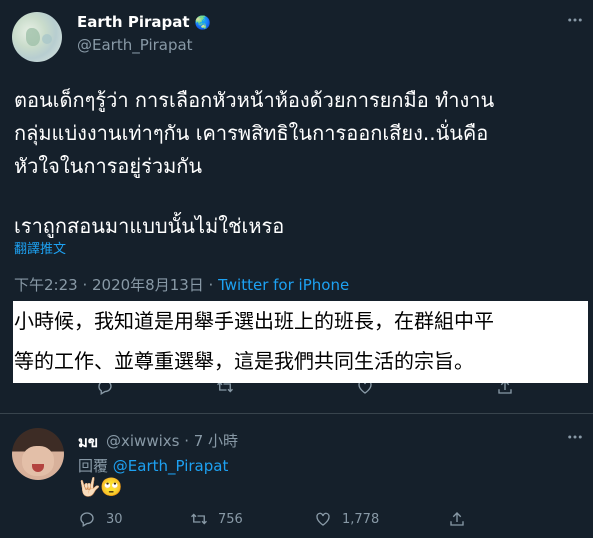 Image resolution: width=593 pixels, height=538 pixels. What do you see at coordinates (172, 440) in the screenshot?
I see `reply-handle-time: @xiwwixs · 7 小時` at bounding box center [172, 440].